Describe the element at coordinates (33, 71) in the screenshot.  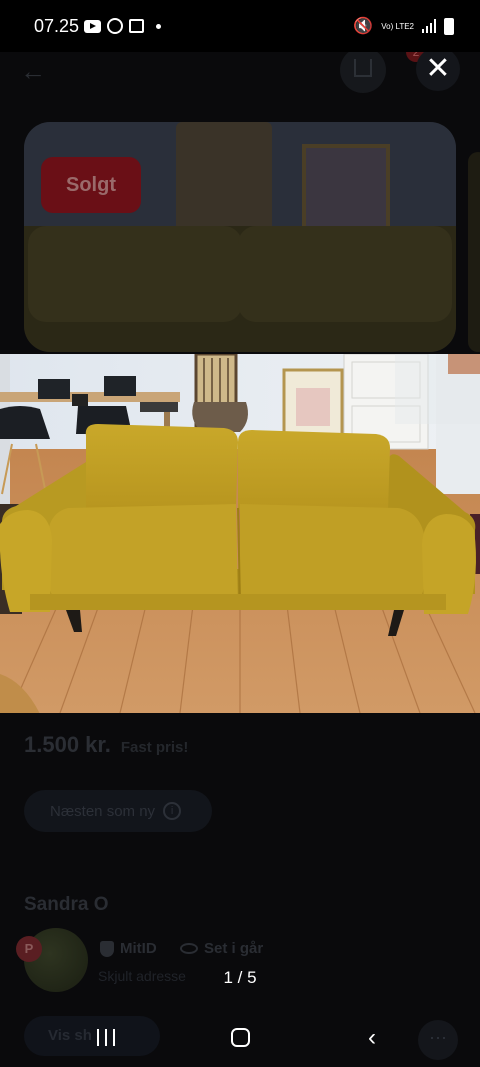
I see `back-arrow-icon: ←` at that location.